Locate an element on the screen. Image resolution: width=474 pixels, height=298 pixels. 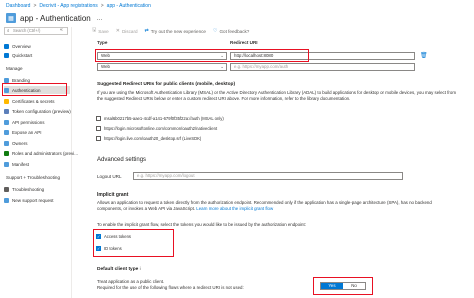
sidebar-item-label: New support request is located at coordinates (33, 200).